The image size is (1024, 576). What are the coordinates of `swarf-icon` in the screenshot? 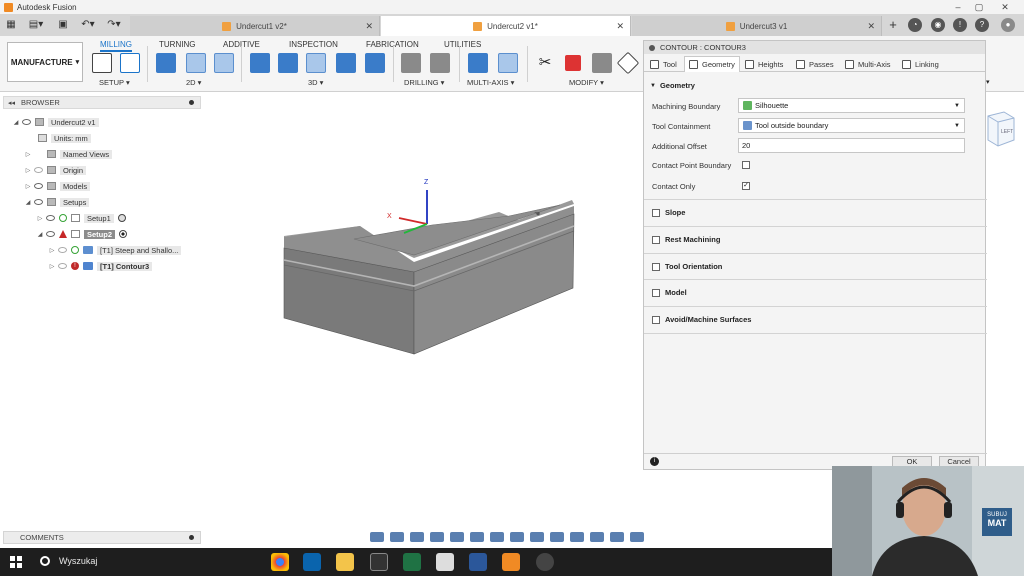 It's located at (508, 63).